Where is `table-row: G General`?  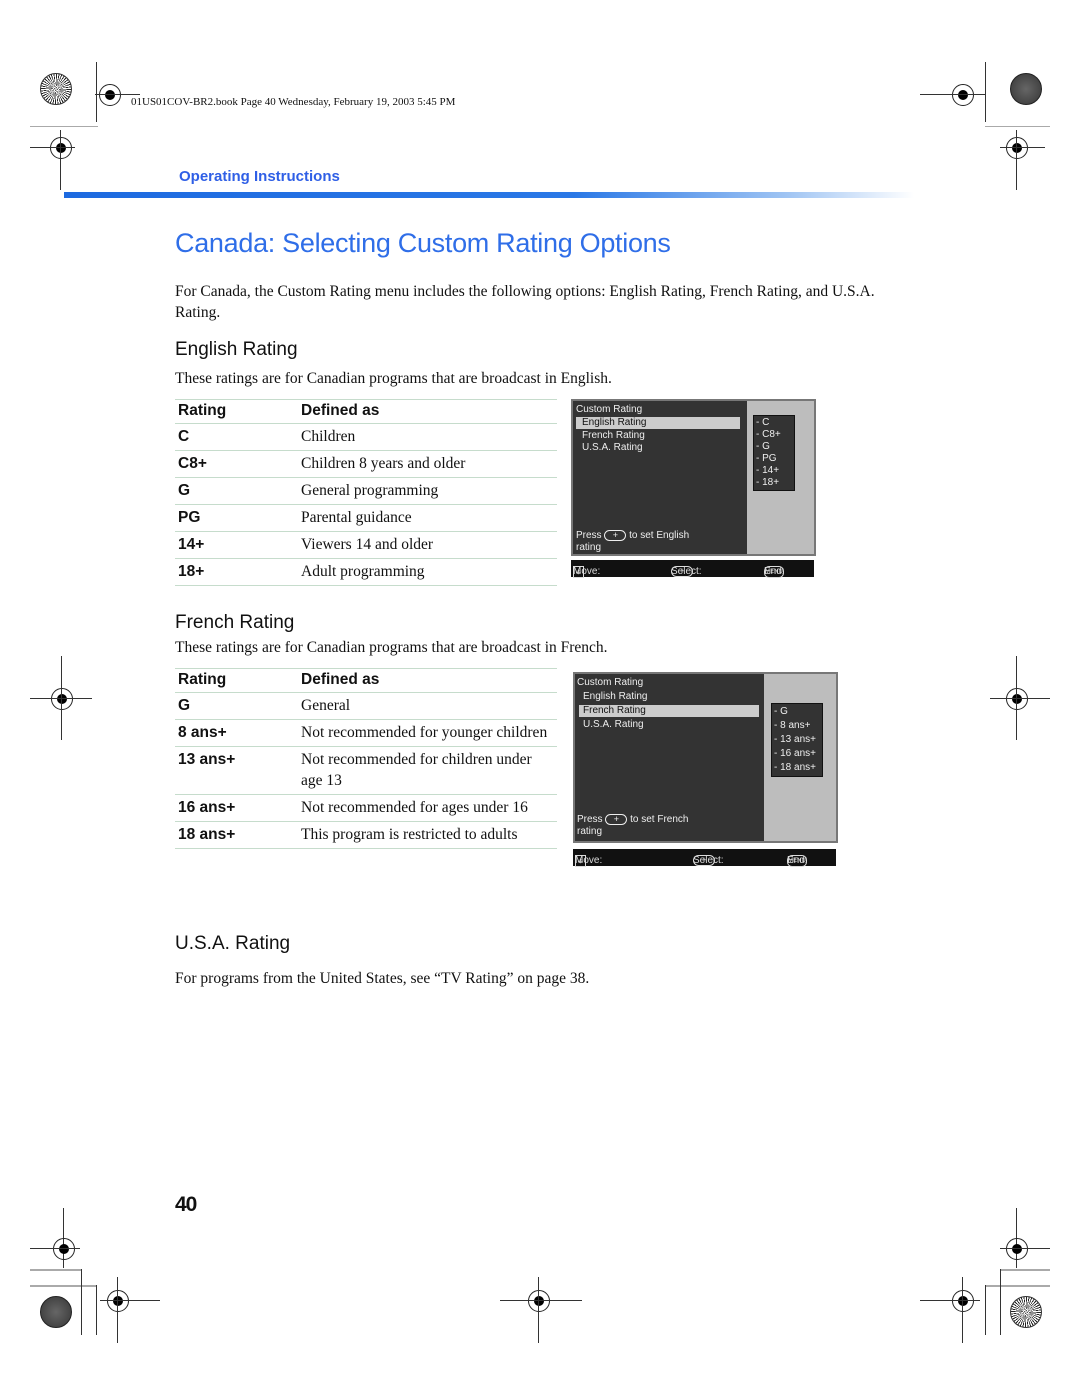 table-row: G General is located at coordinates (366, 706).